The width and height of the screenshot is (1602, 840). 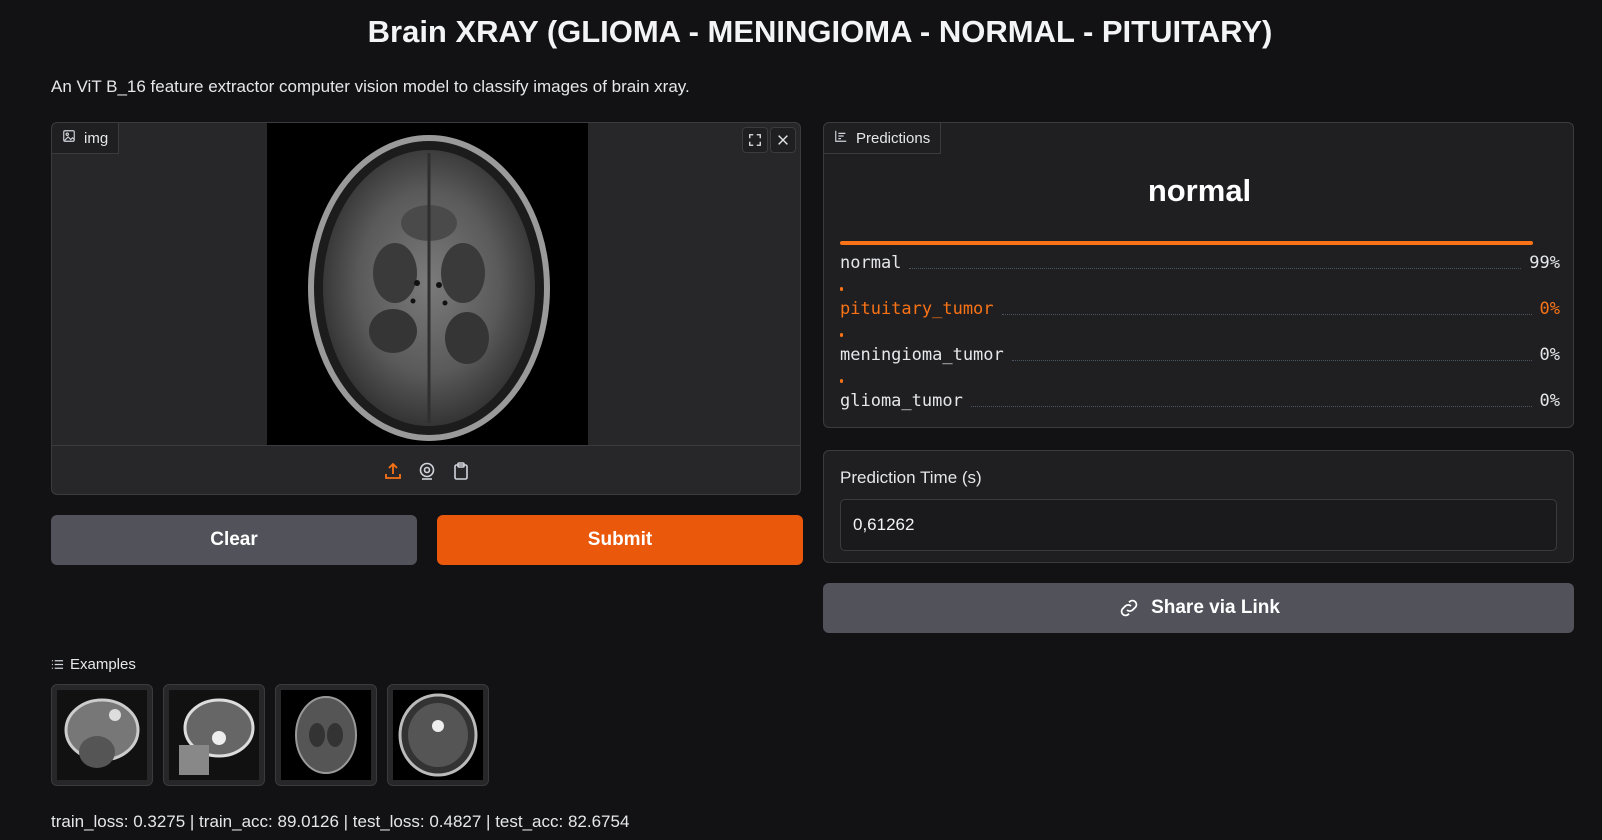 What do you see at coordinates (393, 471) in the screenshot?
I see `upload-icon` at bounding box center [393, 471].